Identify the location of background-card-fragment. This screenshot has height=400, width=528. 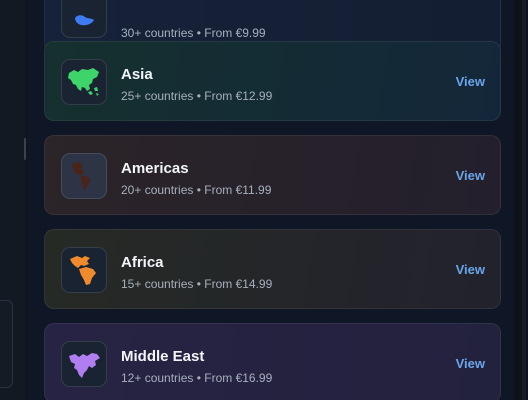
(6, 344).